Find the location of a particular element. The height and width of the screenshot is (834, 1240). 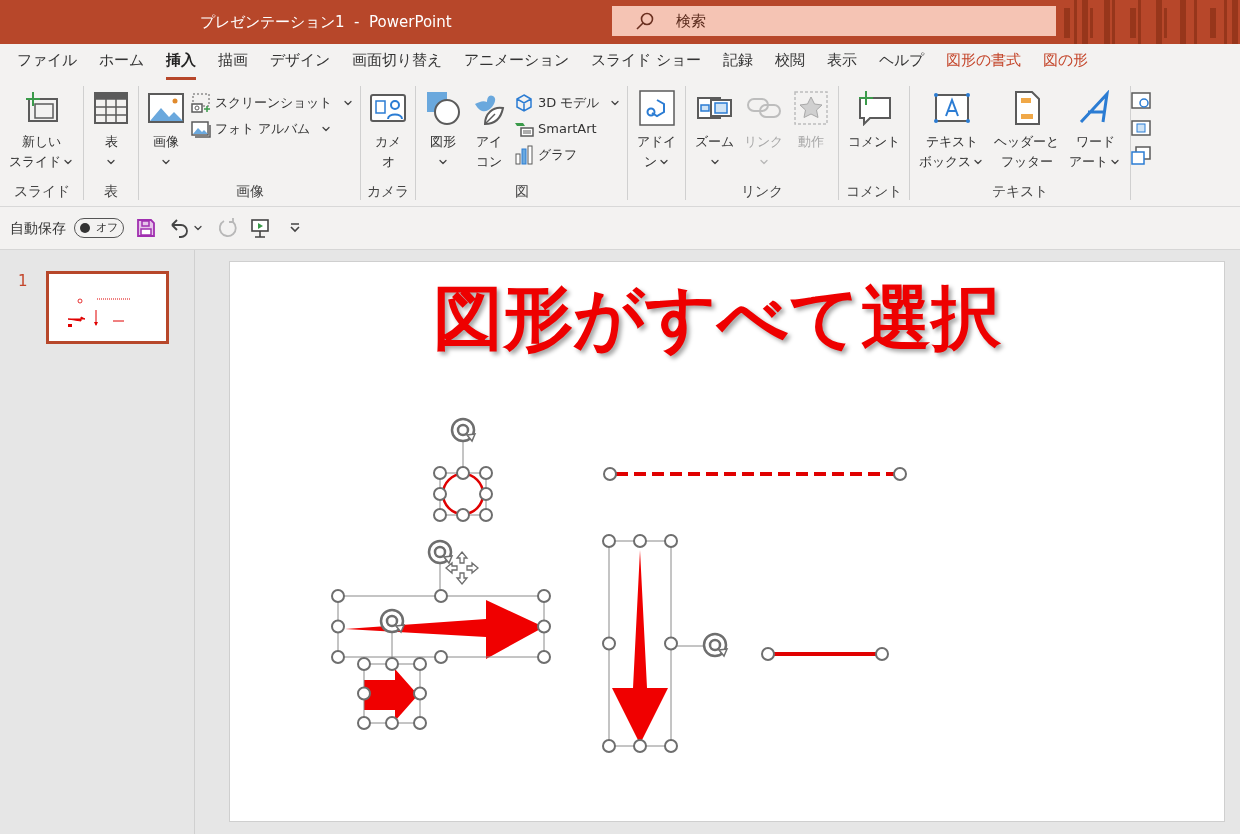

block-arrow-shape is located at coordinates (392, 693).